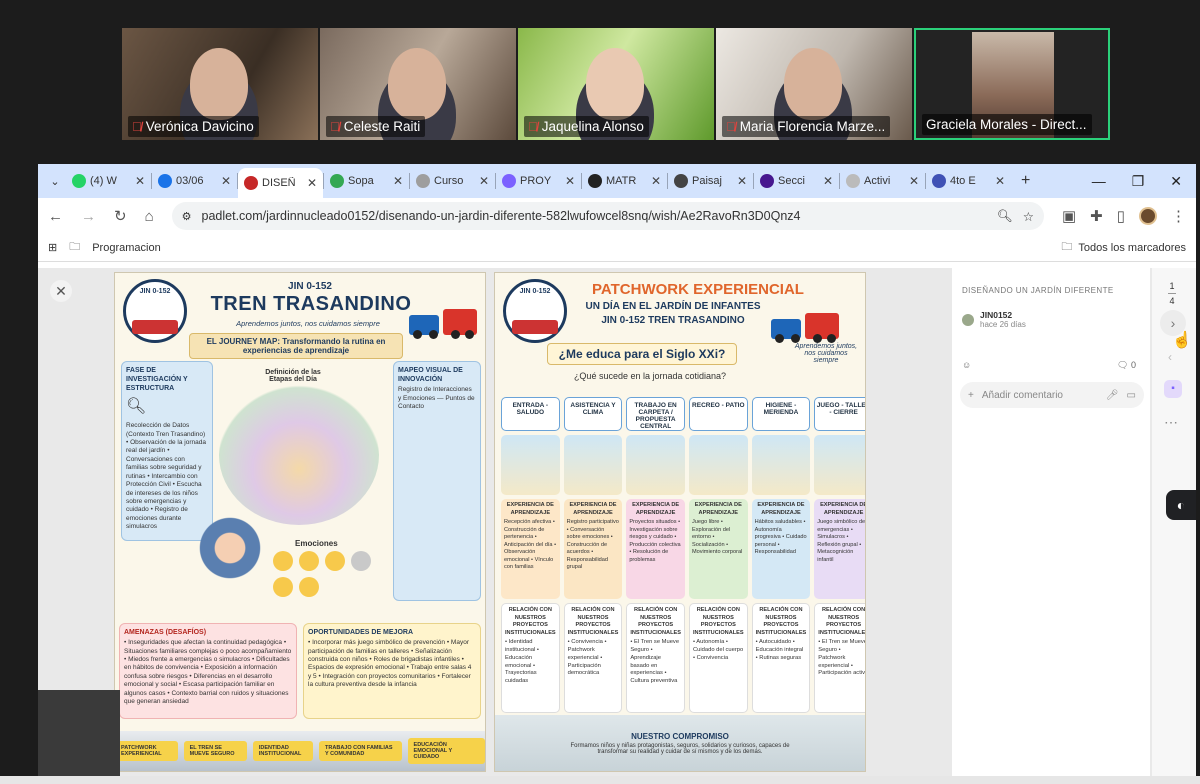  What do you see at coordinates (781, 414) in the screenshot?
I see `column-heading: HIGIENE - MERIENDA` at bounding box center [781, 414].